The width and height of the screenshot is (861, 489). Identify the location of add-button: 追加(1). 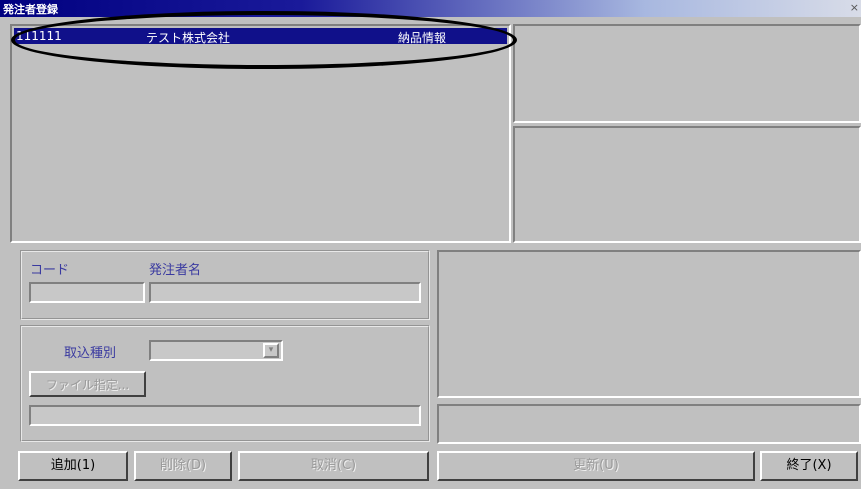
(73, 466).